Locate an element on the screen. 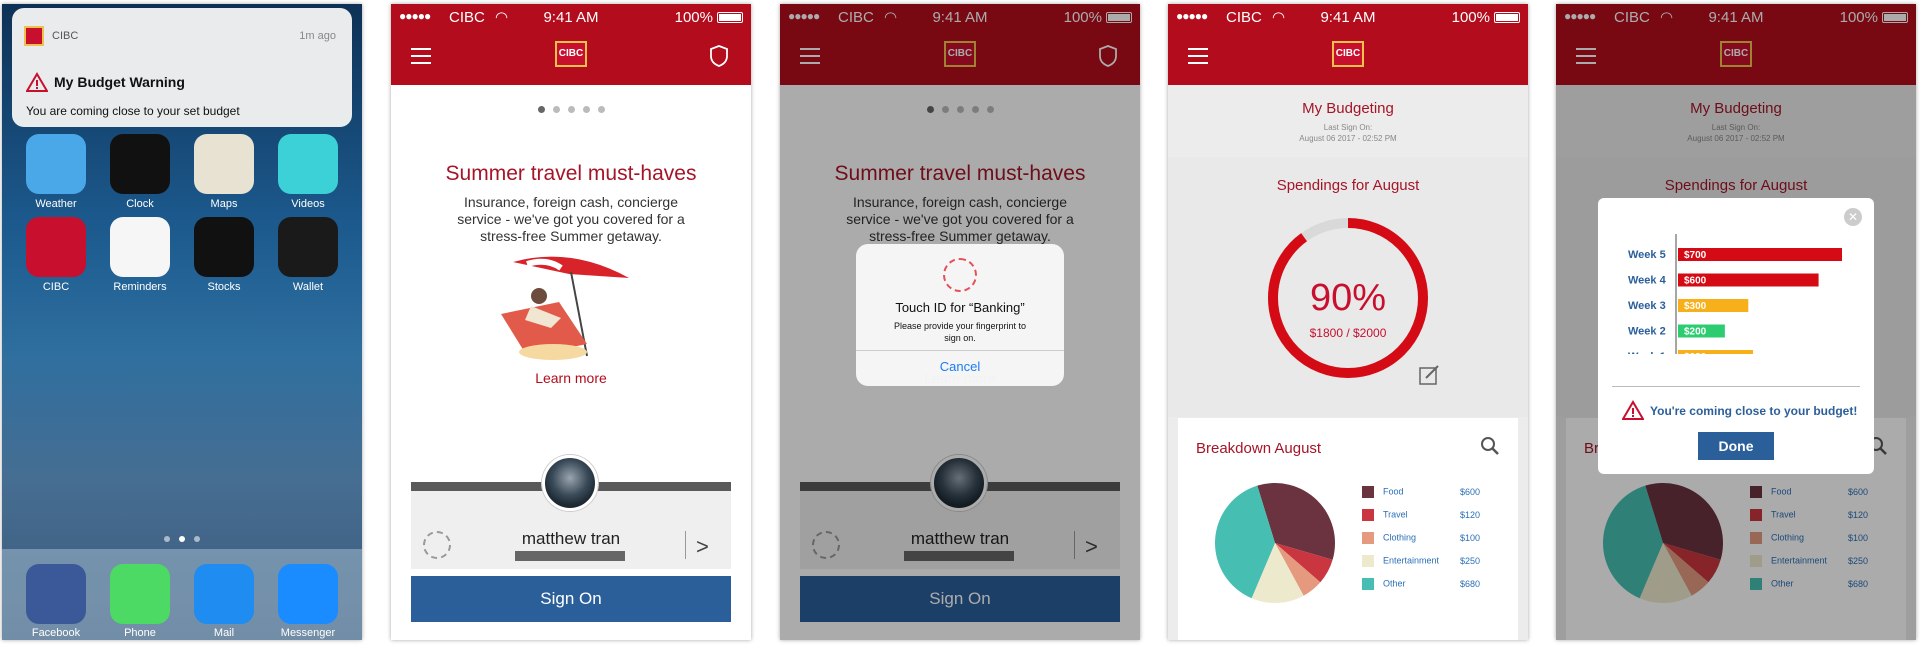  notification-time: 1m ago is located at coordinates (317, 36).